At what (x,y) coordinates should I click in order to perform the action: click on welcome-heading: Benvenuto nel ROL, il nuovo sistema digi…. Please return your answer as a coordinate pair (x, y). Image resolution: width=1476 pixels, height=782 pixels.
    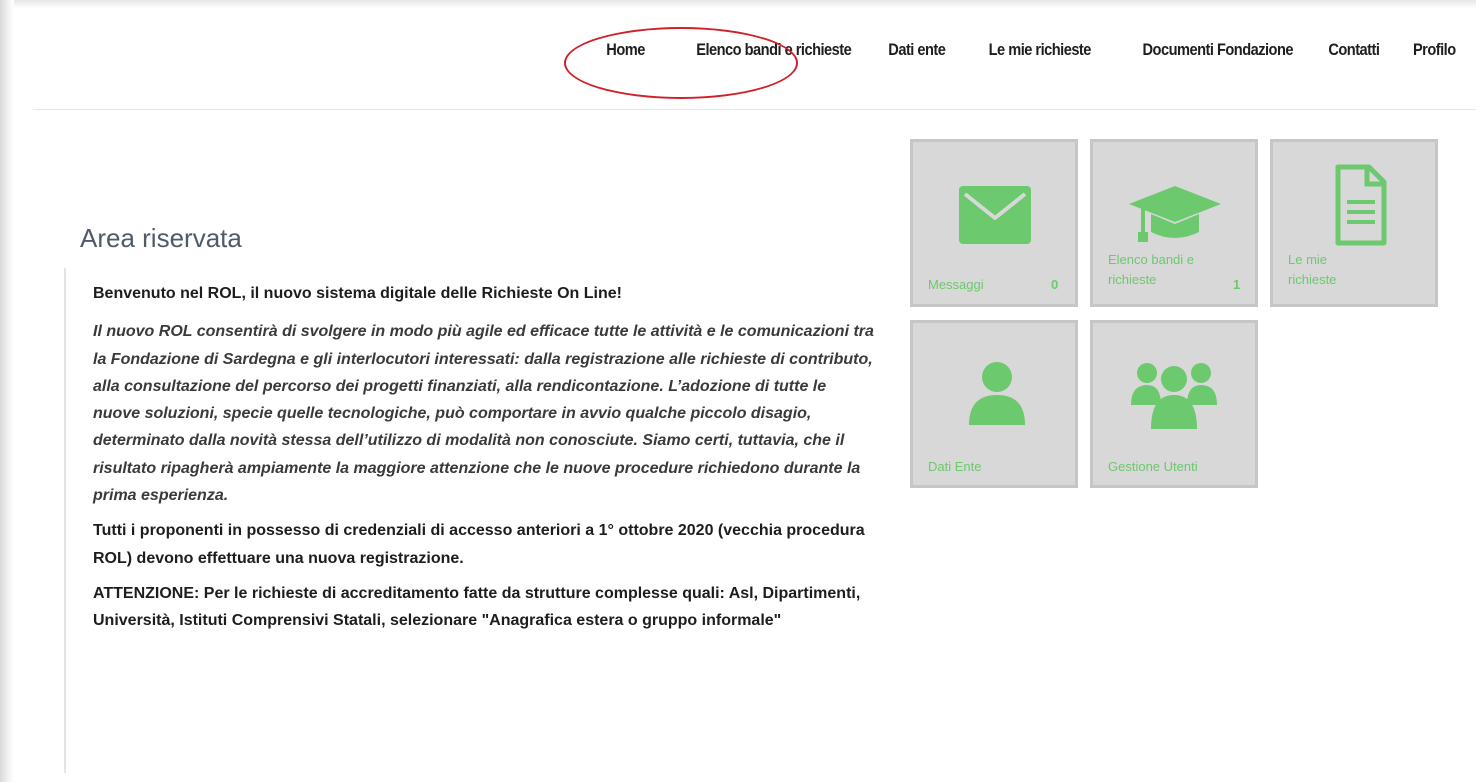
    Looking at the image, I should click on (357, 293).